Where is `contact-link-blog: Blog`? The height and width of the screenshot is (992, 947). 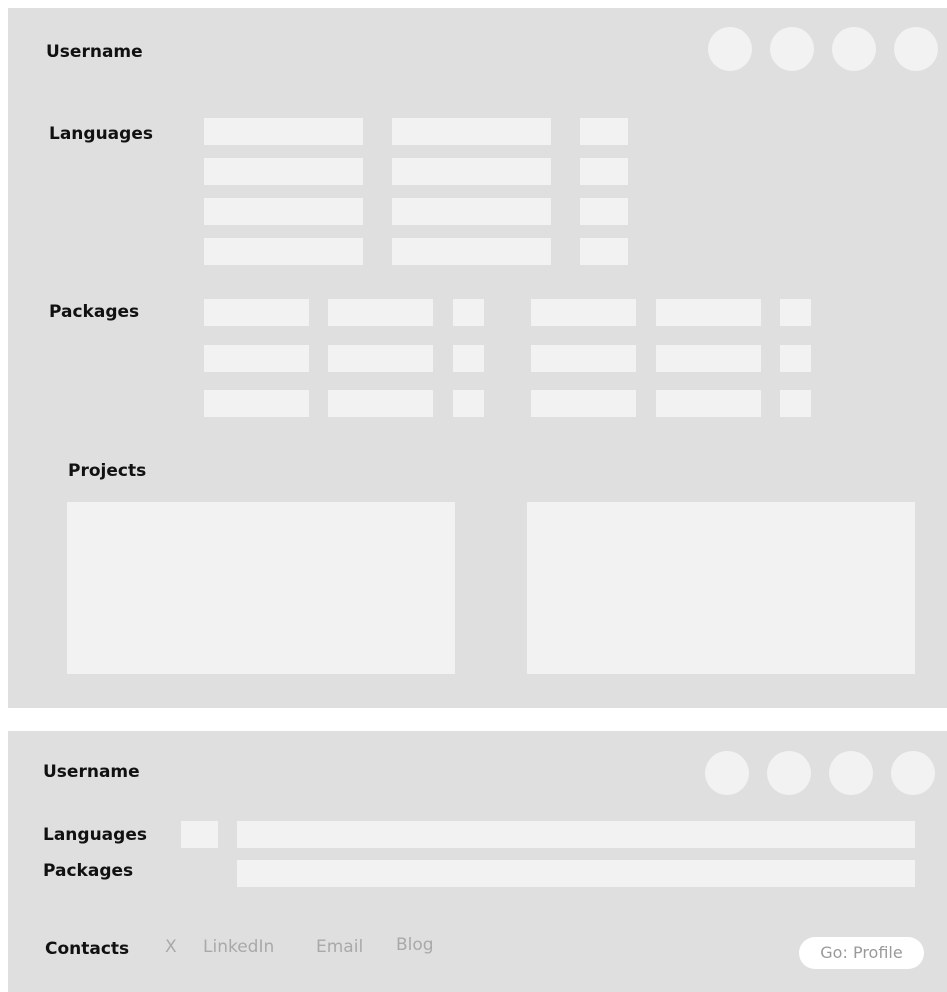 contact-link-blog: Blog is located at coordinates (415, 945).